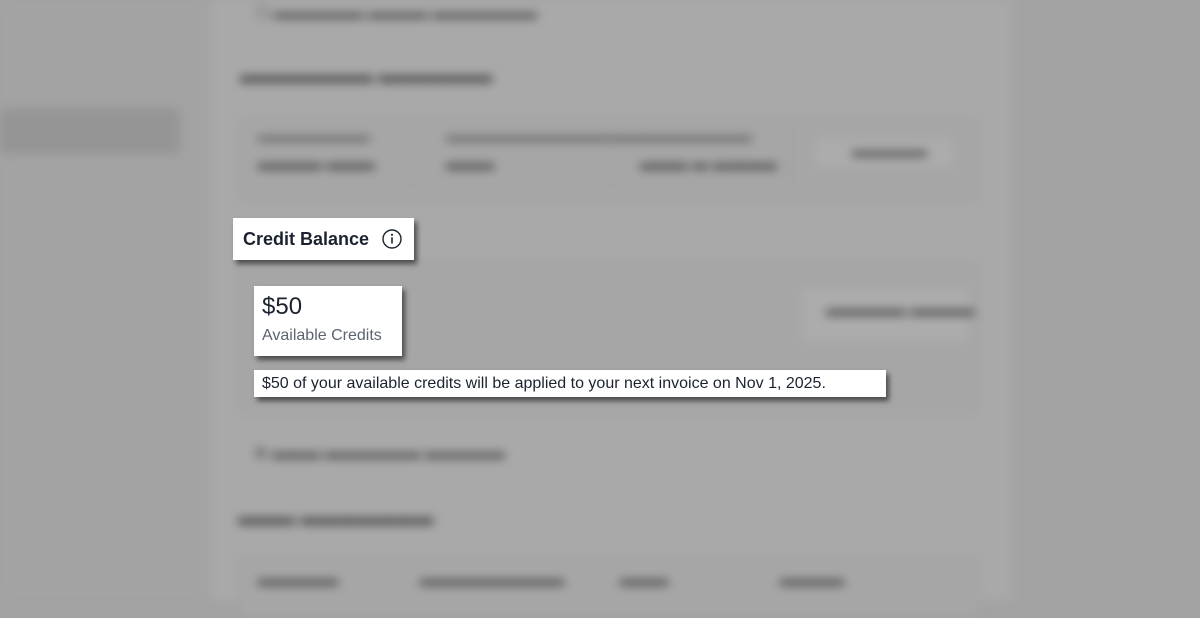 The image size is (1200, 618). I want to click on sidebar-active-item, so click(90, 131).